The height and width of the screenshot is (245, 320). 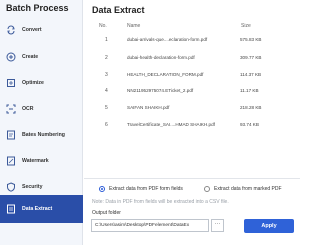 What do you see at coordinates (11, 161) in the screenshot?
I see `watermark-icon` at bounding box center [11, 161].